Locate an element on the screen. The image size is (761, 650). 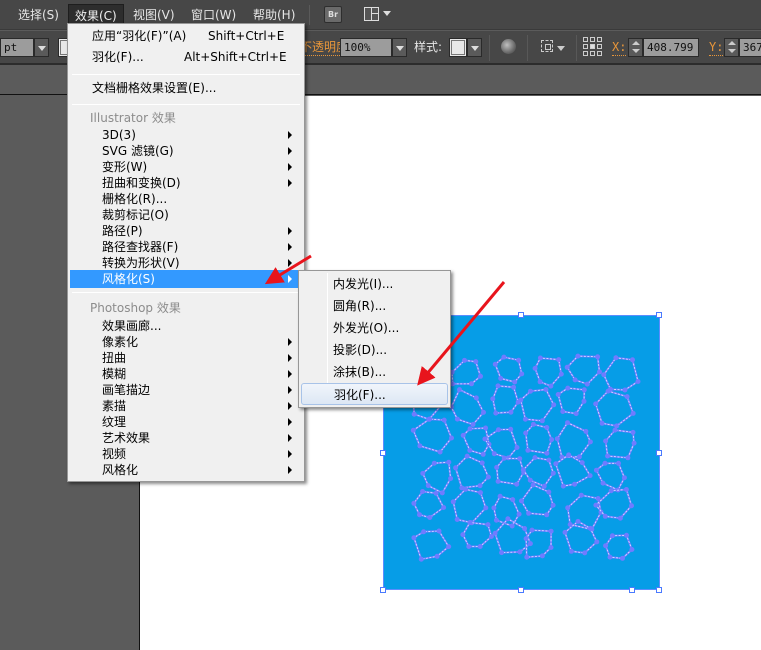
menu-item-illustrator-effect: 路径查找器(F) is located at coordinates (186, 247).